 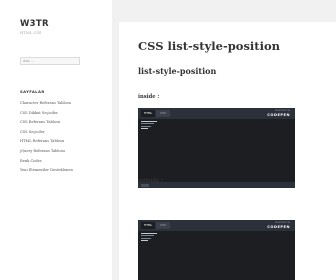 What do you see at coordinates (32, 91) in the screenshot?
I see `pages-widget-title: SAYFALAR` at bounding box center [32, 91].